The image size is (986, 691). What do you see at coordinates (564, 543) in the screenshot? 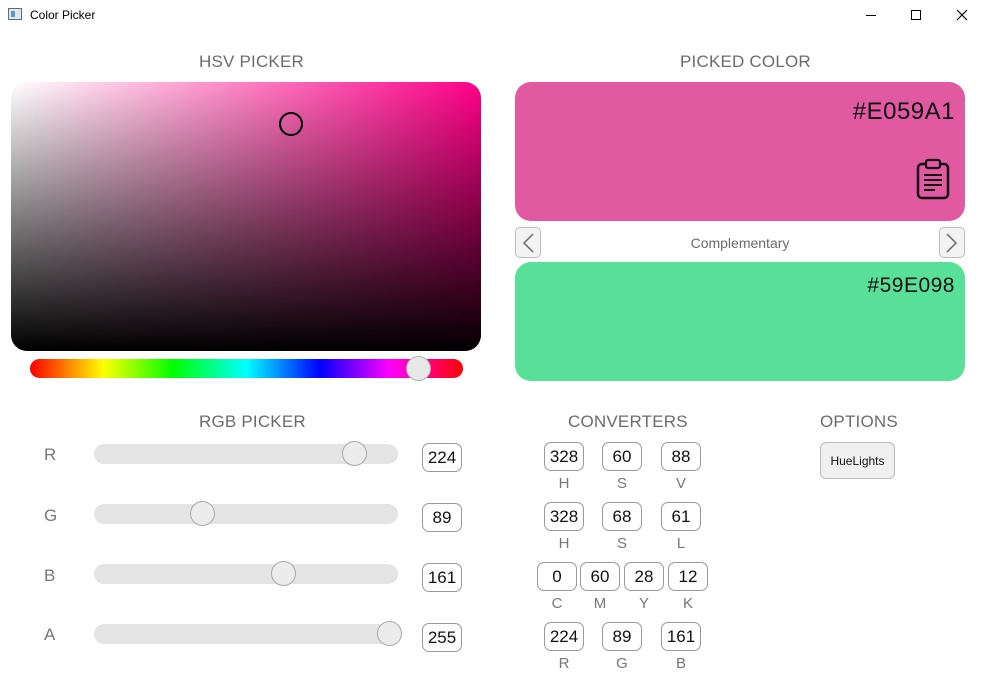
I see `hsl-h-label: H` at bounding box center [564, 543].